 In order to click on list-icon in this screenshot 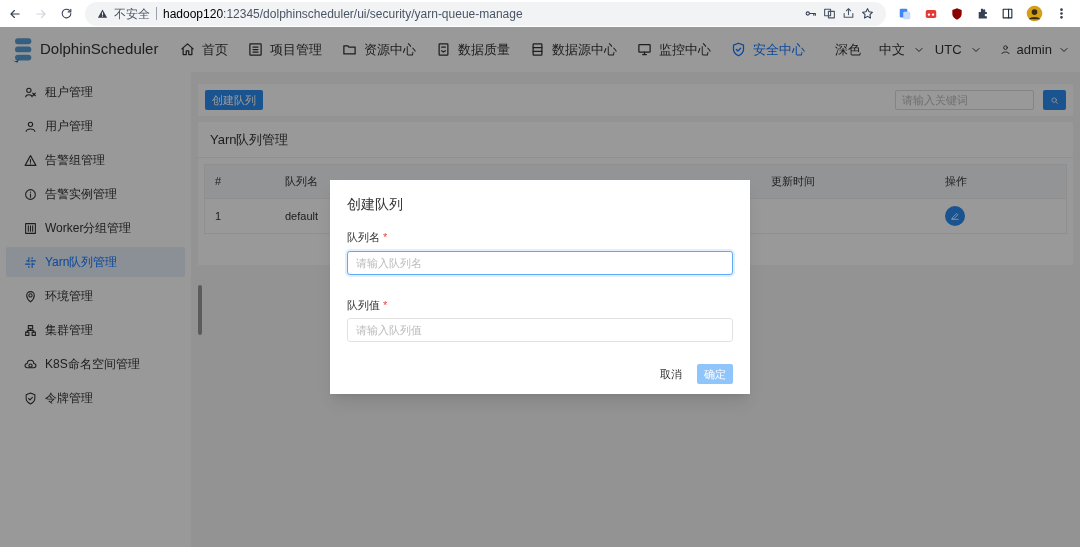, I will do `click(256, 49)`.